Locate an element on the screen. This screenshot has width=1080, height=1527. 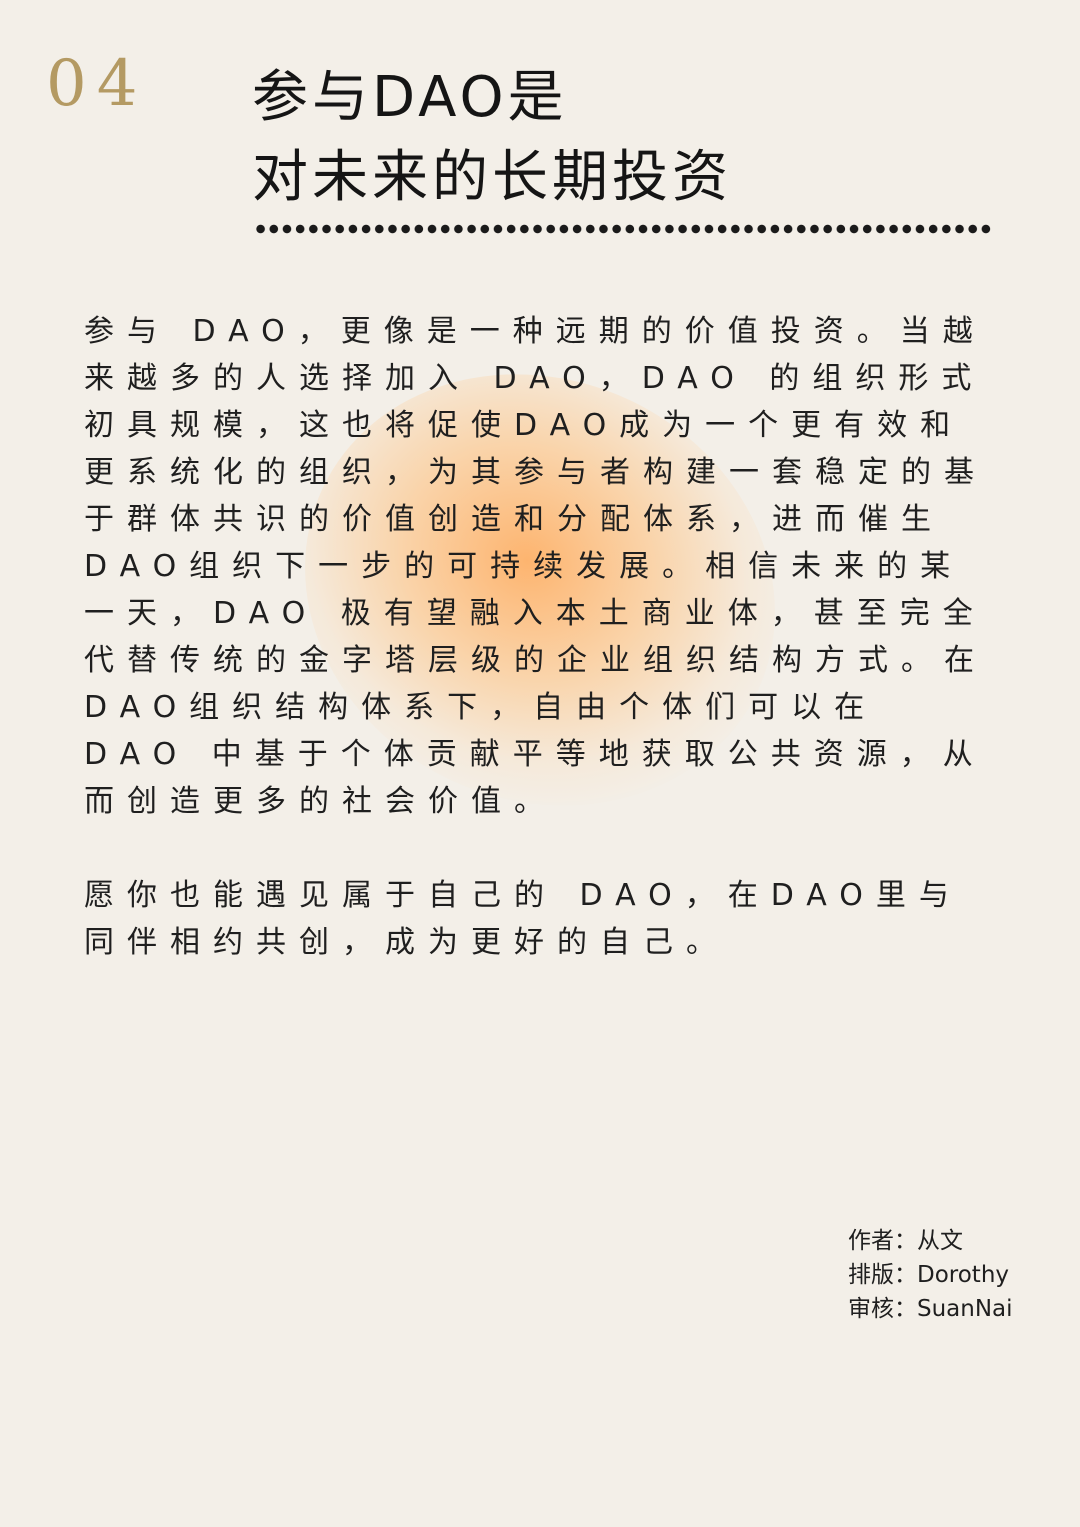
credit-layout: 排版：Dorothy is located at coordinates (929, 1275).